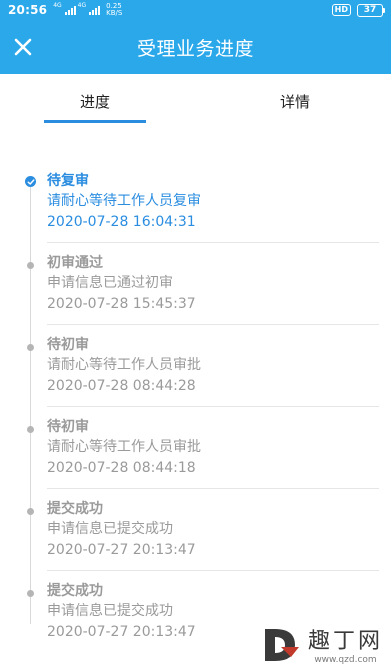  I want to click on network-type-label-2: 4G, so click(82, 5).